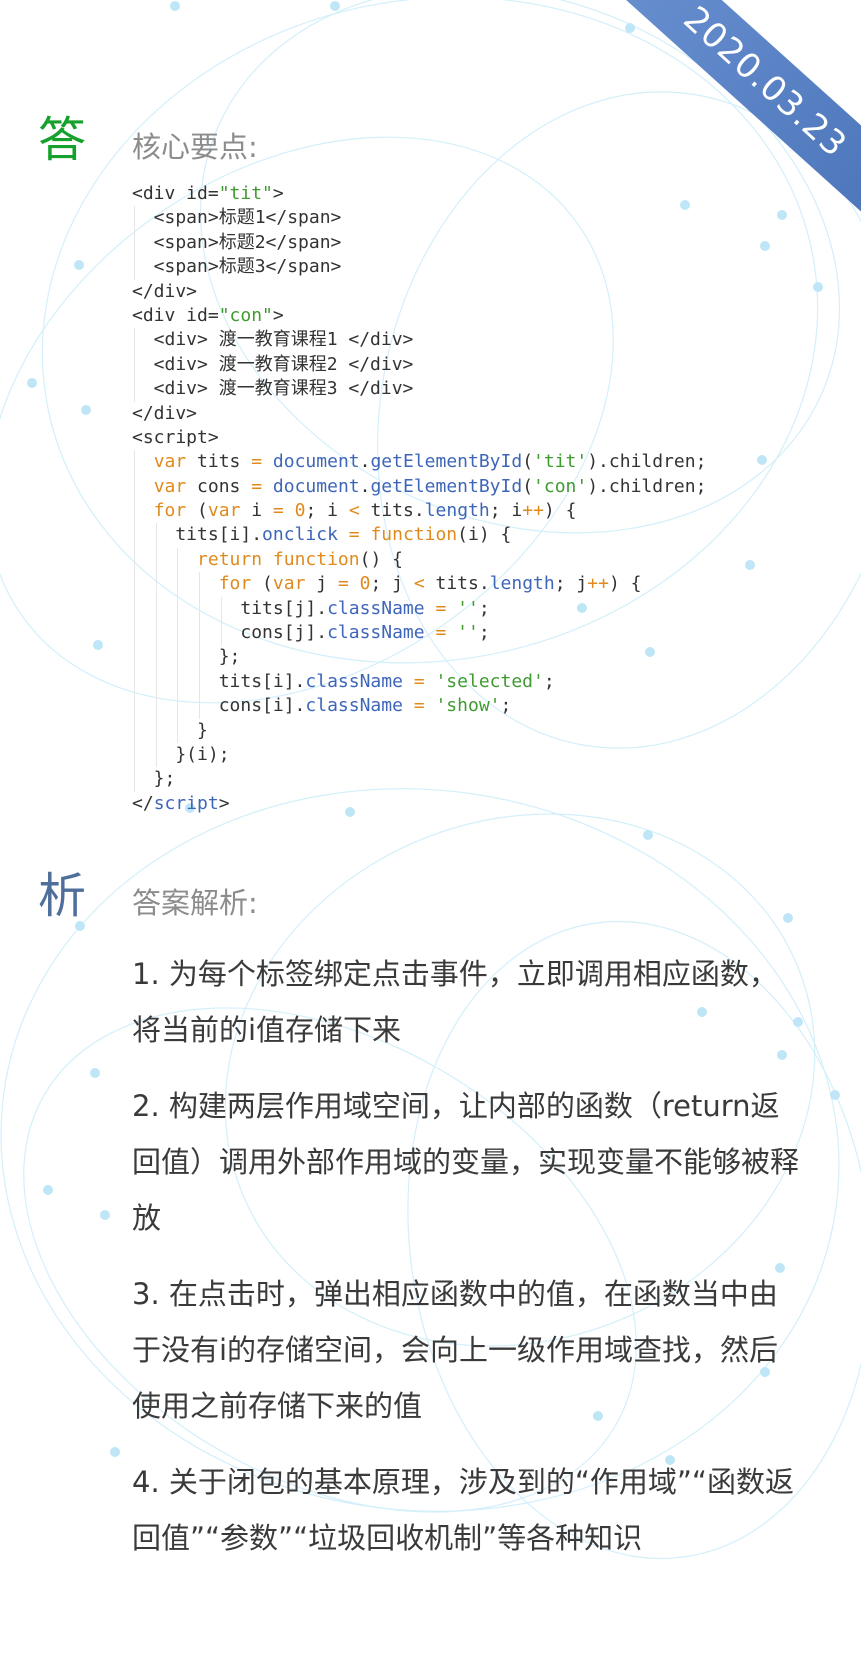 Image resolution: width=861 pixels, height=1678 pixels. I want to click on code-token: <div> 渡一教育课程3 </div>, so click(273, 389).